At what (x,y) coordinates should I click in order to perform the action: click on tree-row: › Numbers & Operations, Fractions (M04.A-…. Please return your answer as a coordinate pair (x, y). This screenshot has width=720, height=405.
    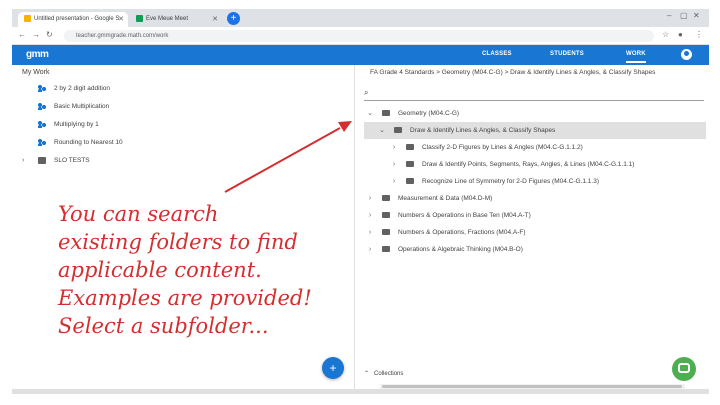
    Looking at the image, I should click on (535, 232).